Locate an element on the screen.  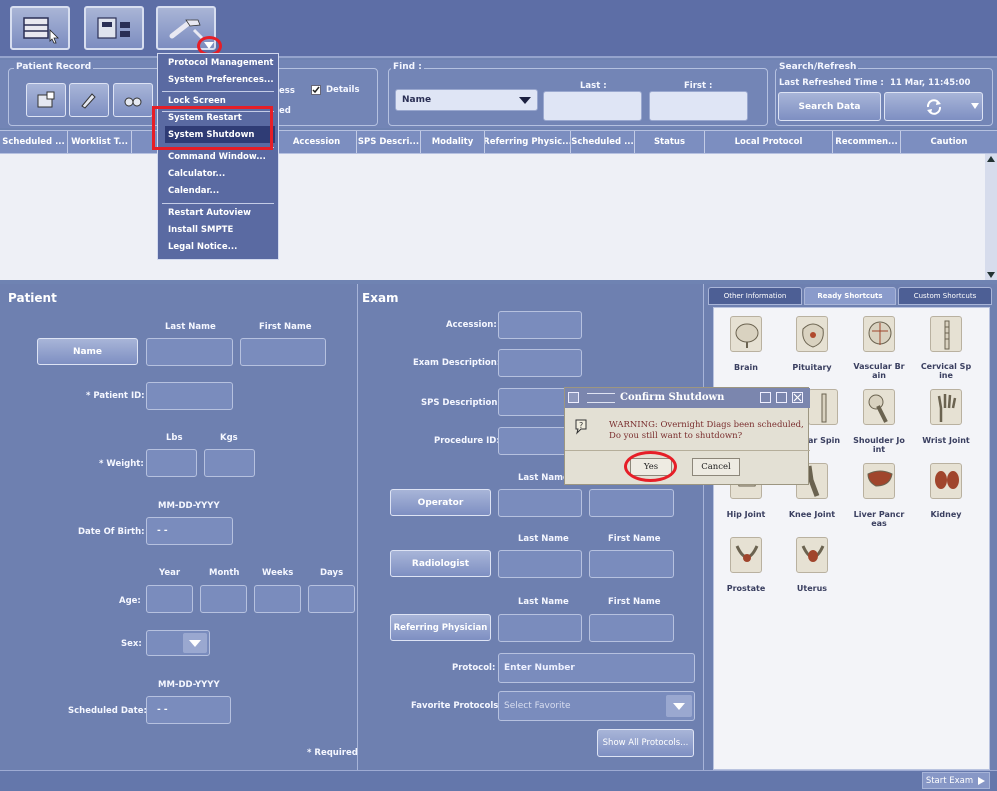
radiologist-button: Radiologist is located at coordinates (440, 563).